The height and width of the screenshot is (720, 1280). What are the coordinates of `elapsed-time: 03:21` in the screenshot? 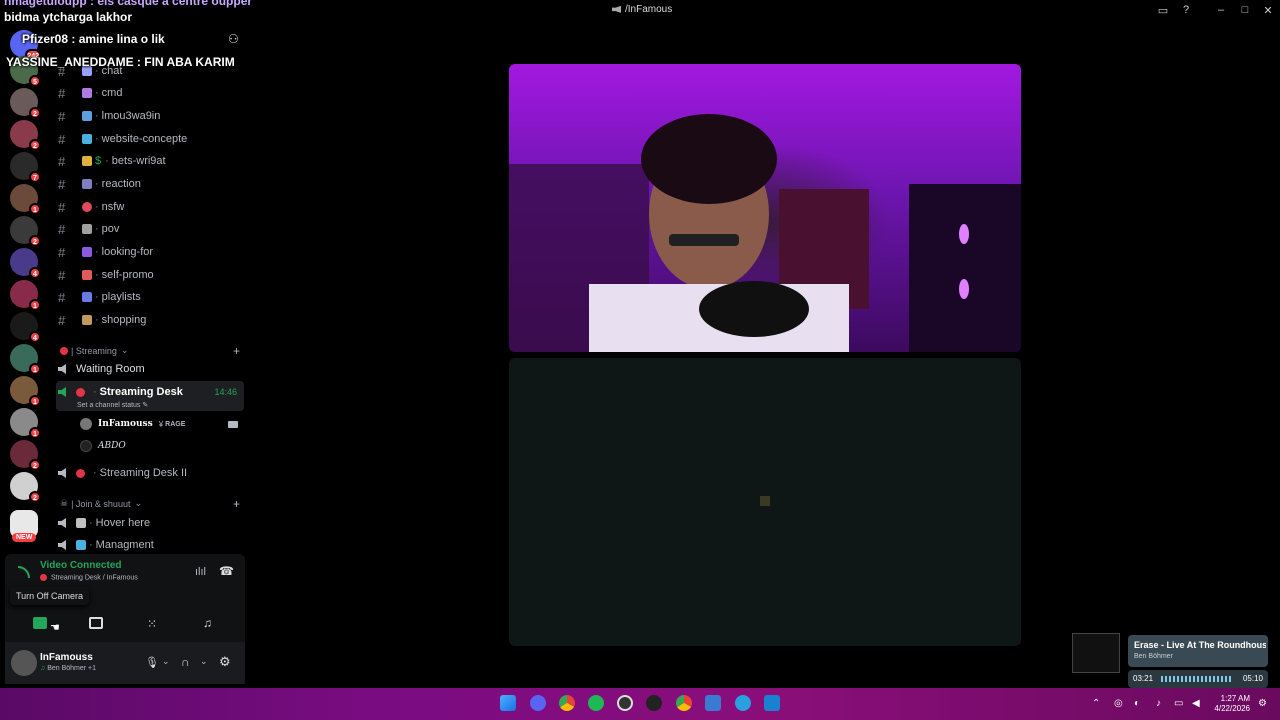 It's located at (1143, 678).